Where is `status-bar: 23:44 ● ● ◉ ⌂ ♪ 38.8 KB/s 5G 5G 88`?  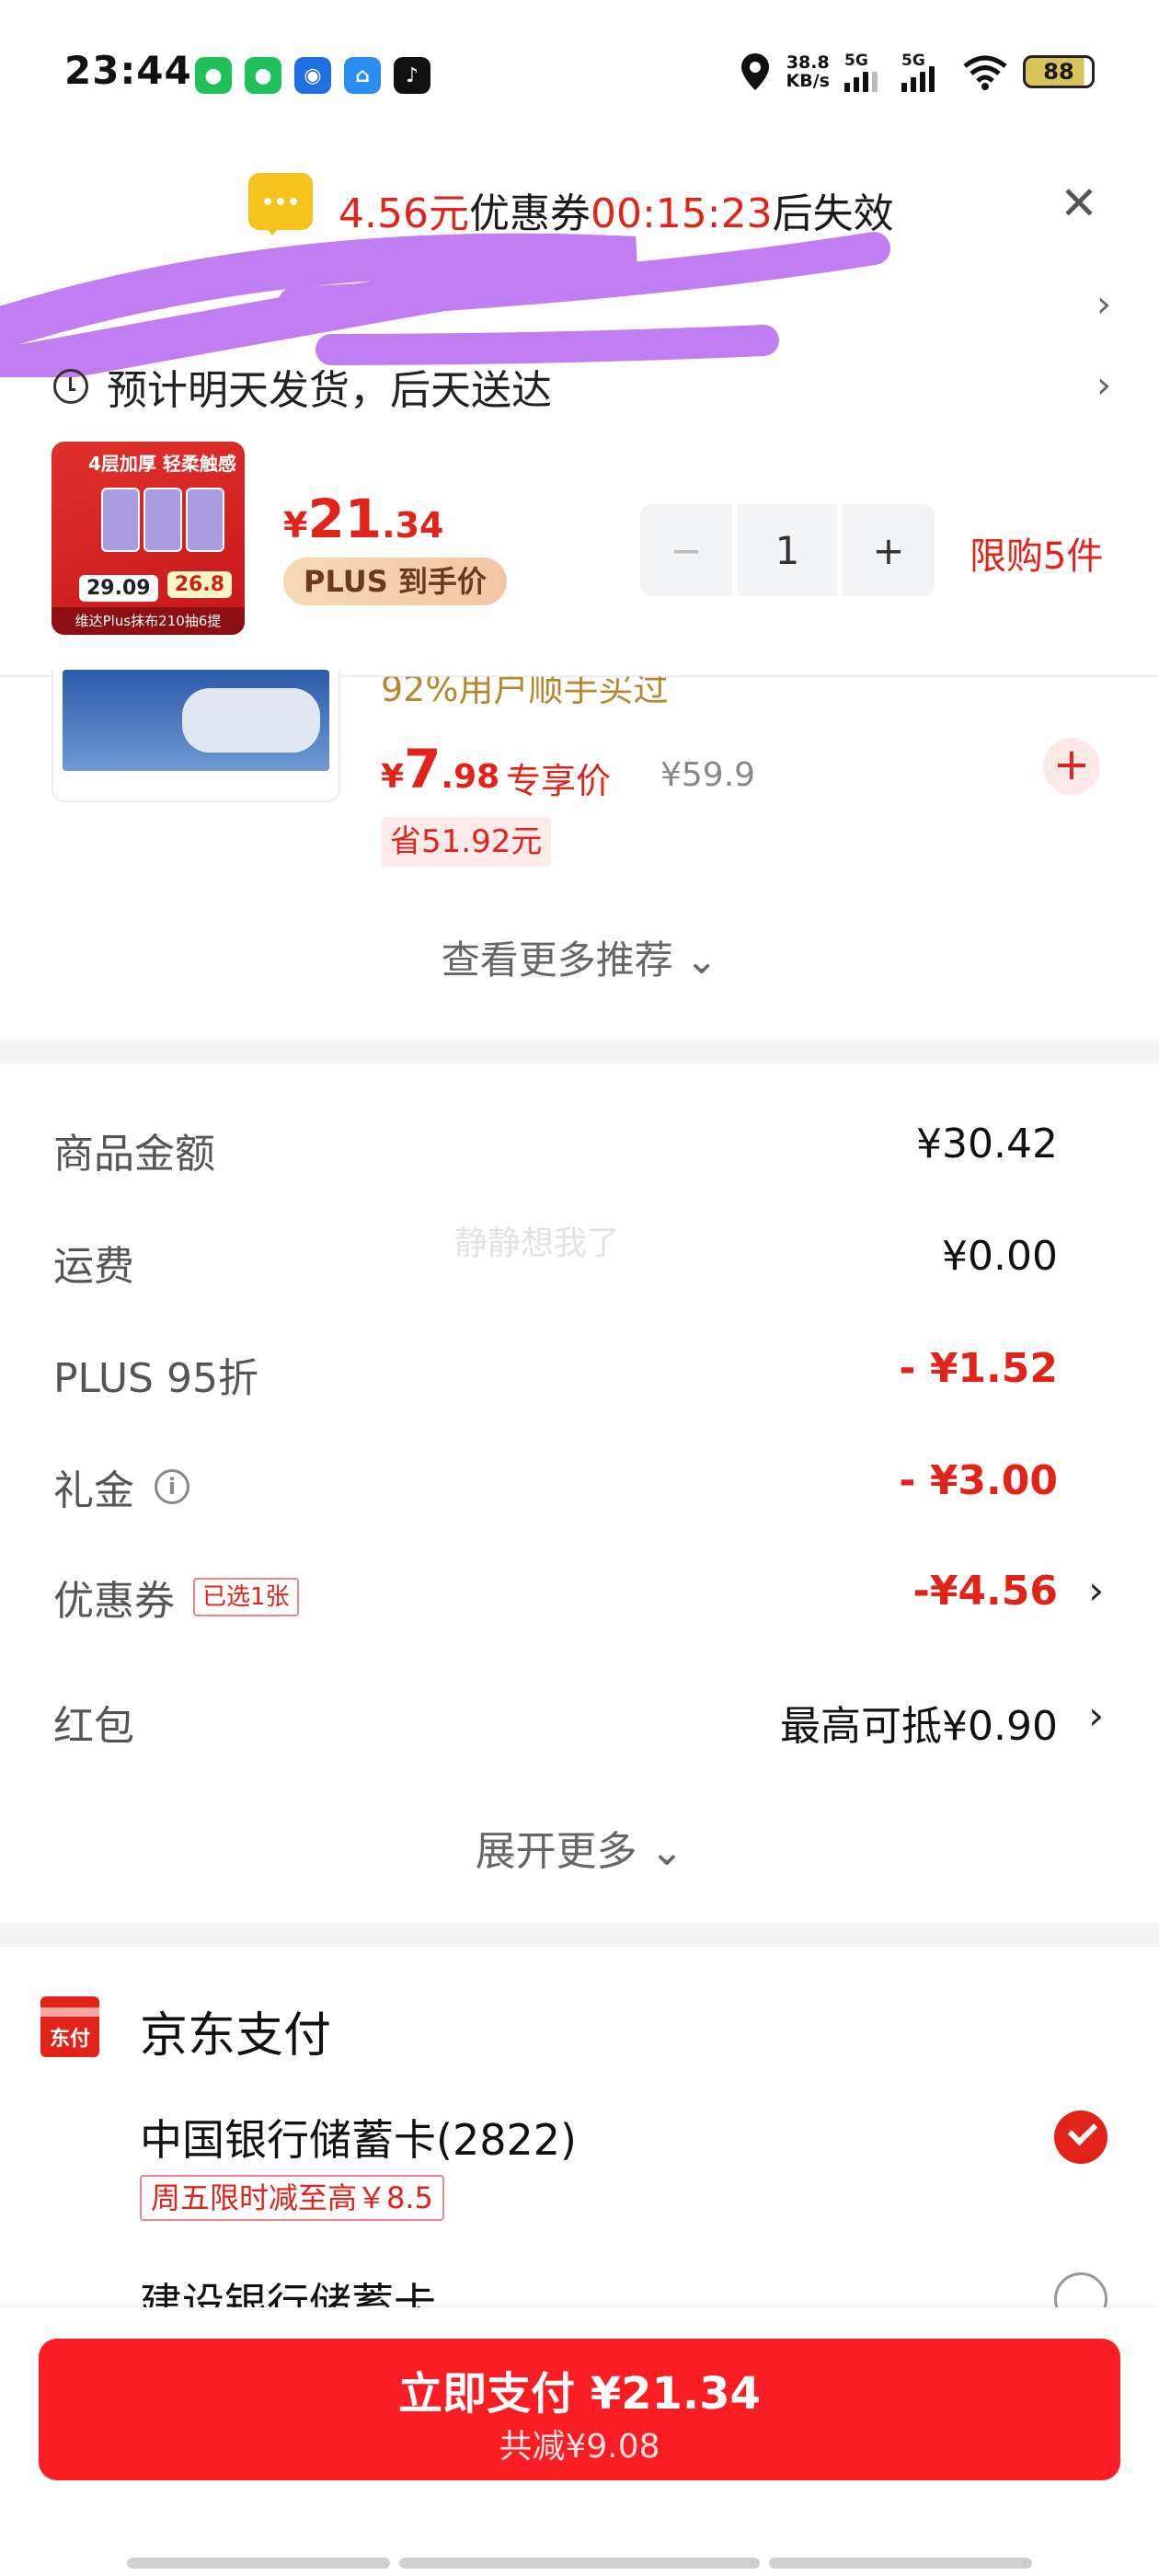 status-bar: 23:44 ● ● ◉ ⌂ ♪ 38.8 KB/s 5G 5G 88 is located at coordinates (579, 73).